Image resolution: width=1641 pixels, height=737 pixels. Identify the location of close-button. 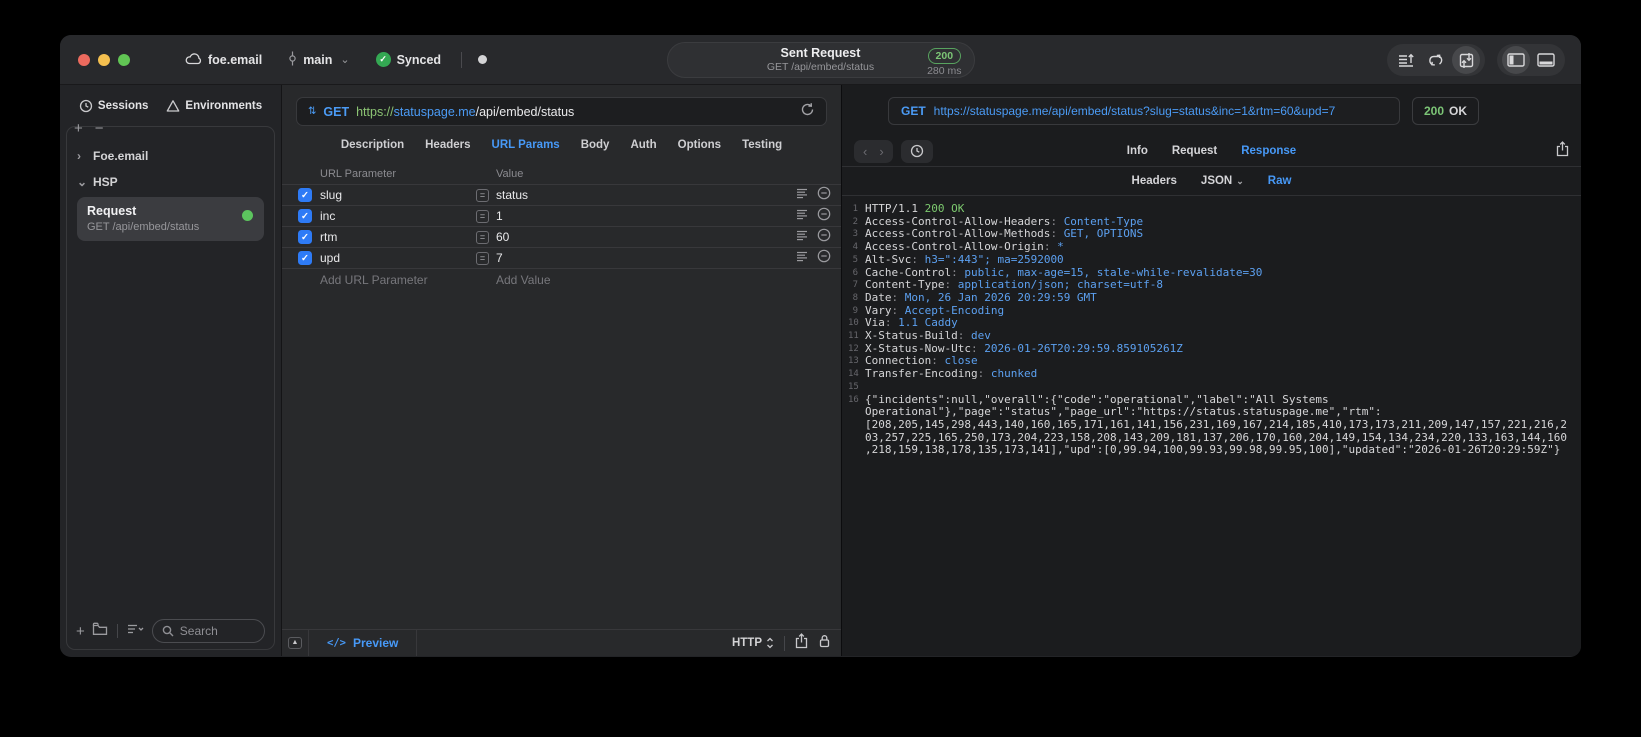
(84, 59).